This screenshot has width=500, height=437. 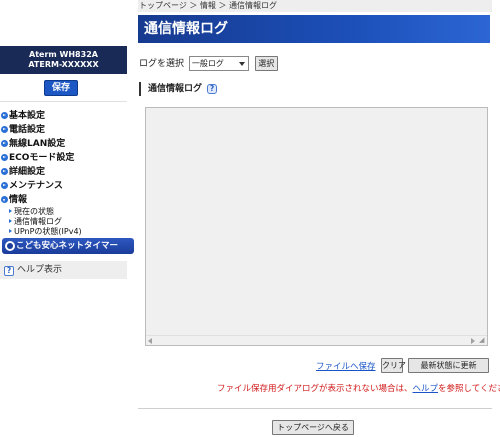 I want to click on chevron-down-icon, so click(x=241, y=64).